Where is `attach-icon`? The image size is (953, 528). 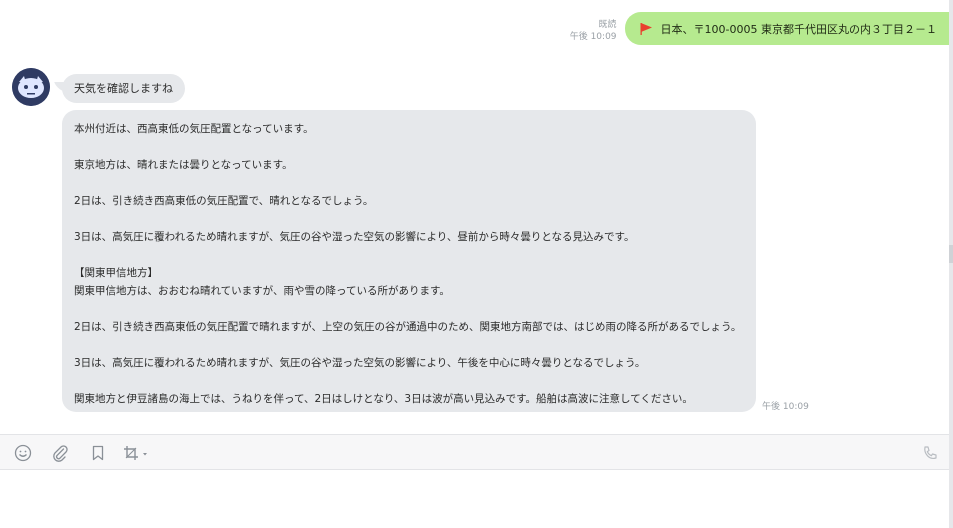
attach-icon is located at coordinates (60, 453).